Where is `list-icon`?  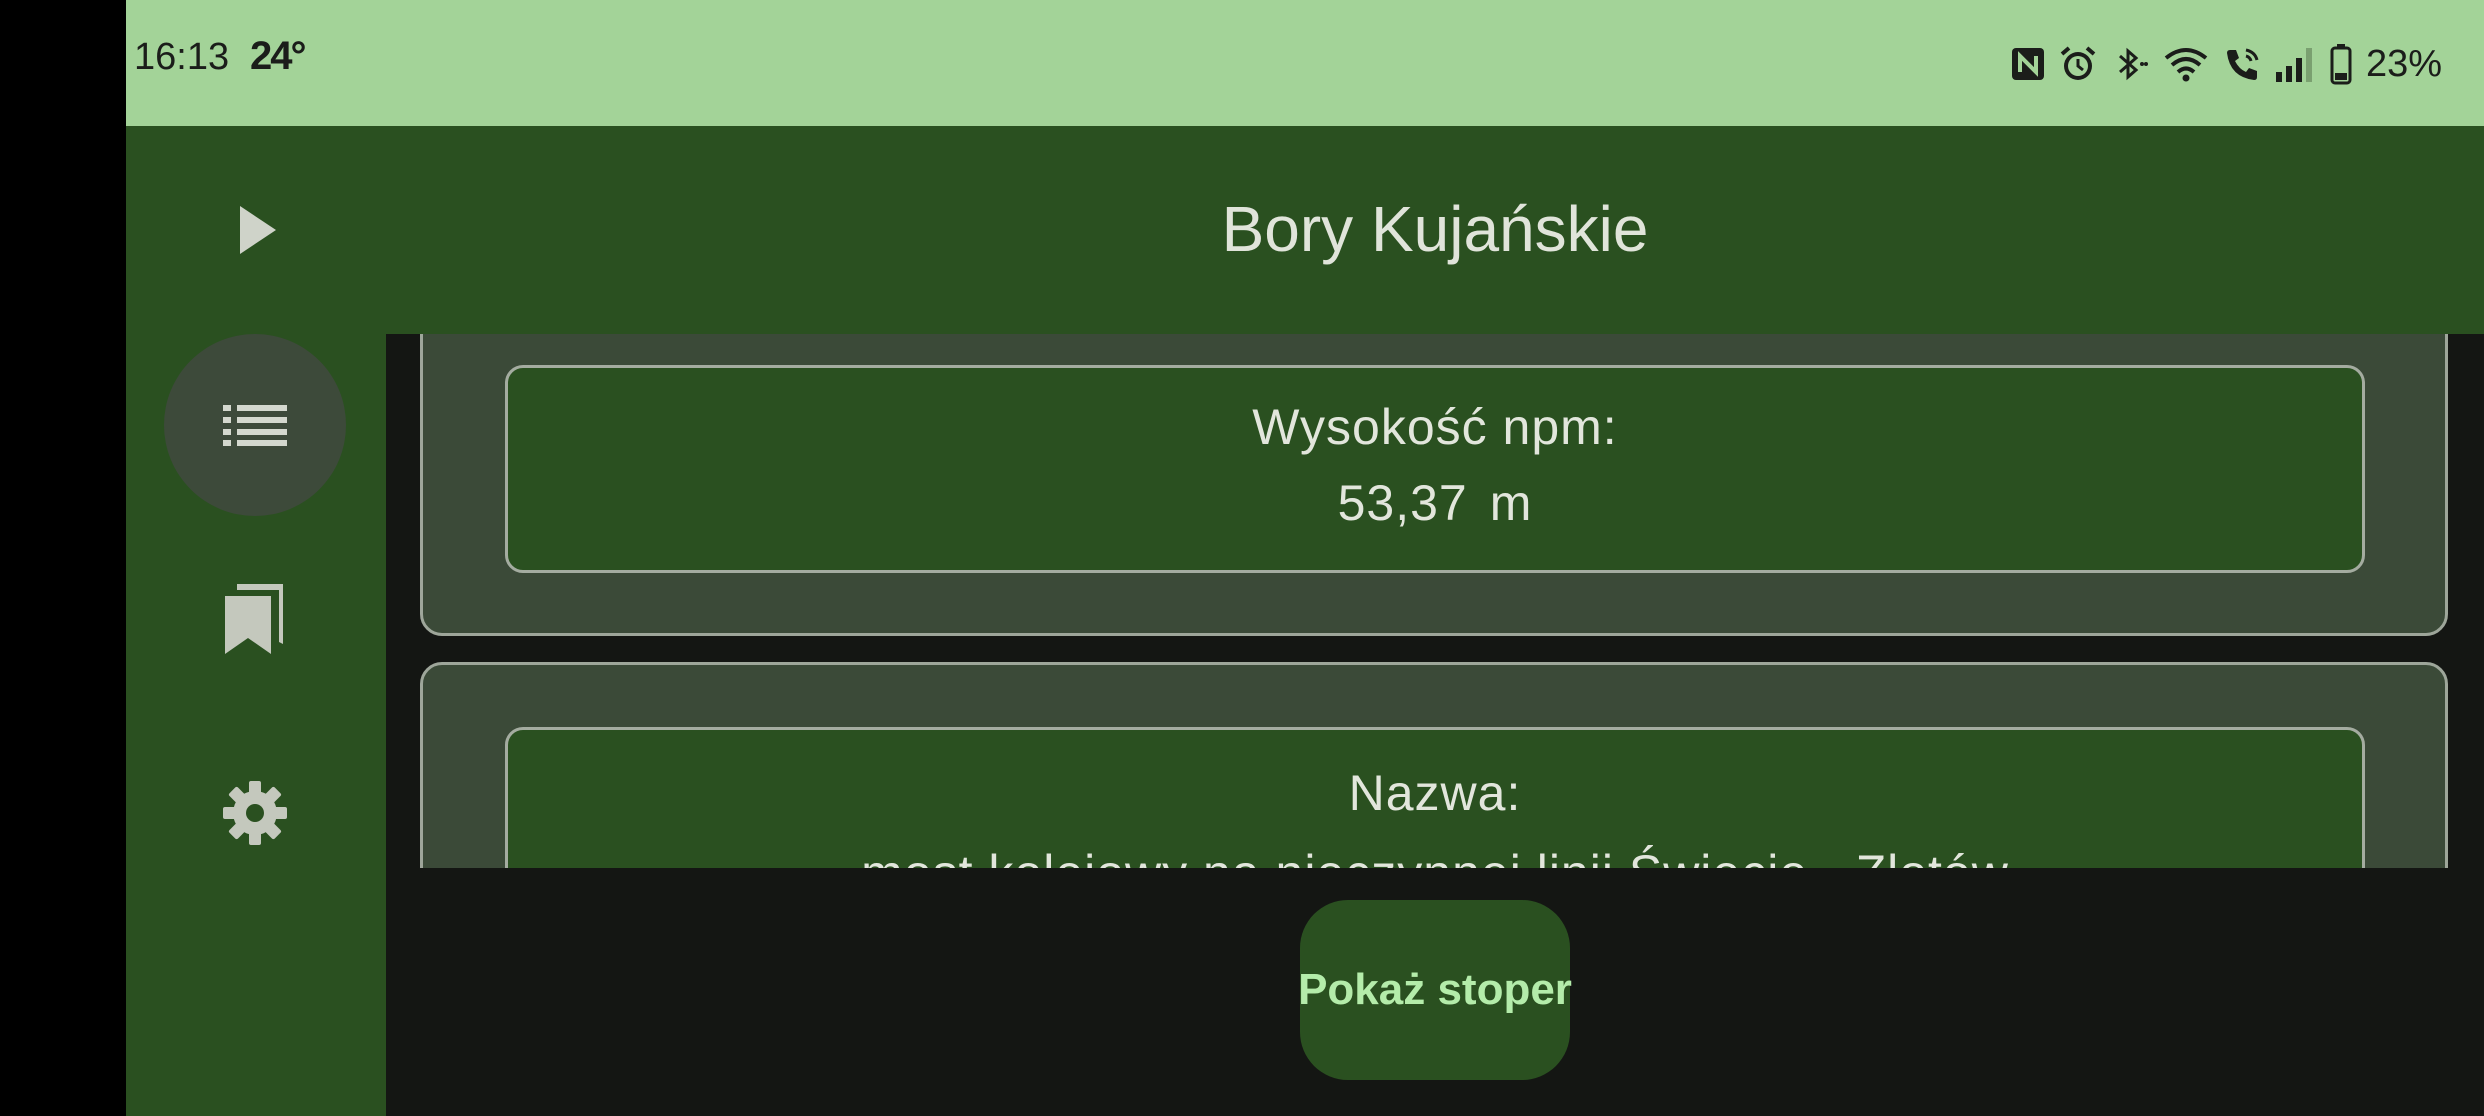
list-icon is located at coordinates (255, 425).